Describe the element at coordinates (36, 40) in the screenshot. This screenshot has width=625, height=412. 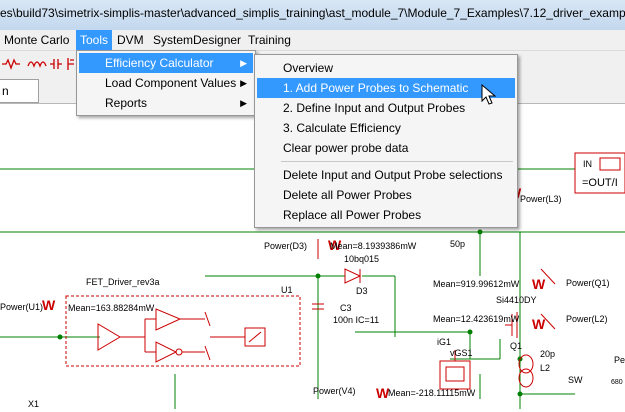
I see `menu-monte-carlo: Monte Carlo` at that location.